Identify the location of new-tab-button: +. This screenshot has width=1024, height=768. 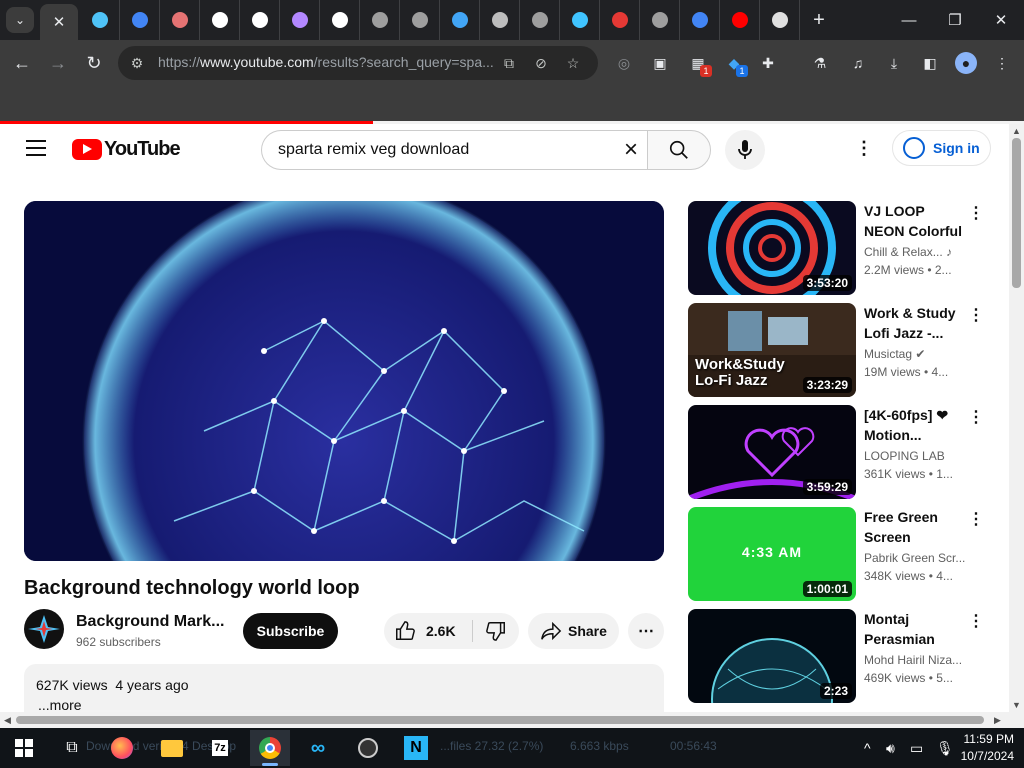
(819, 20).